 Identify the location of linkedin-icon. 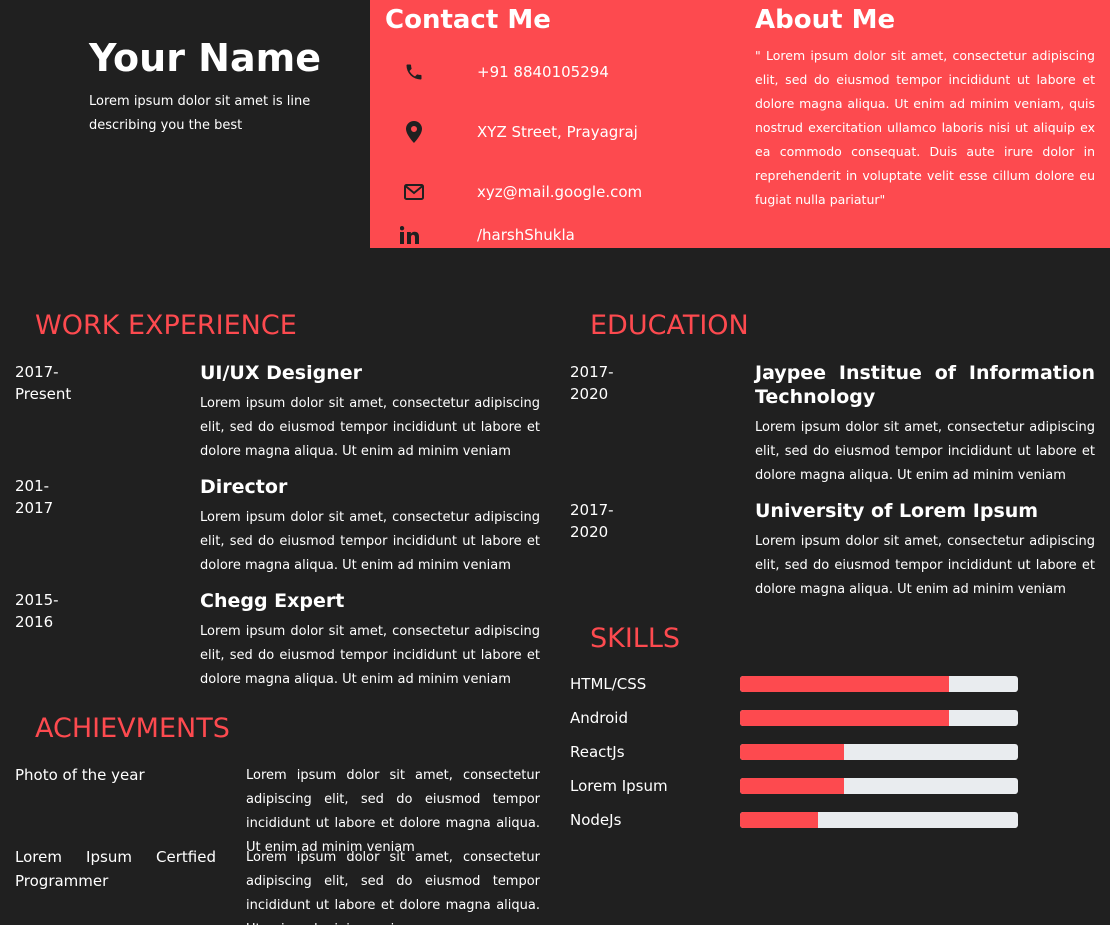
(414, 235).